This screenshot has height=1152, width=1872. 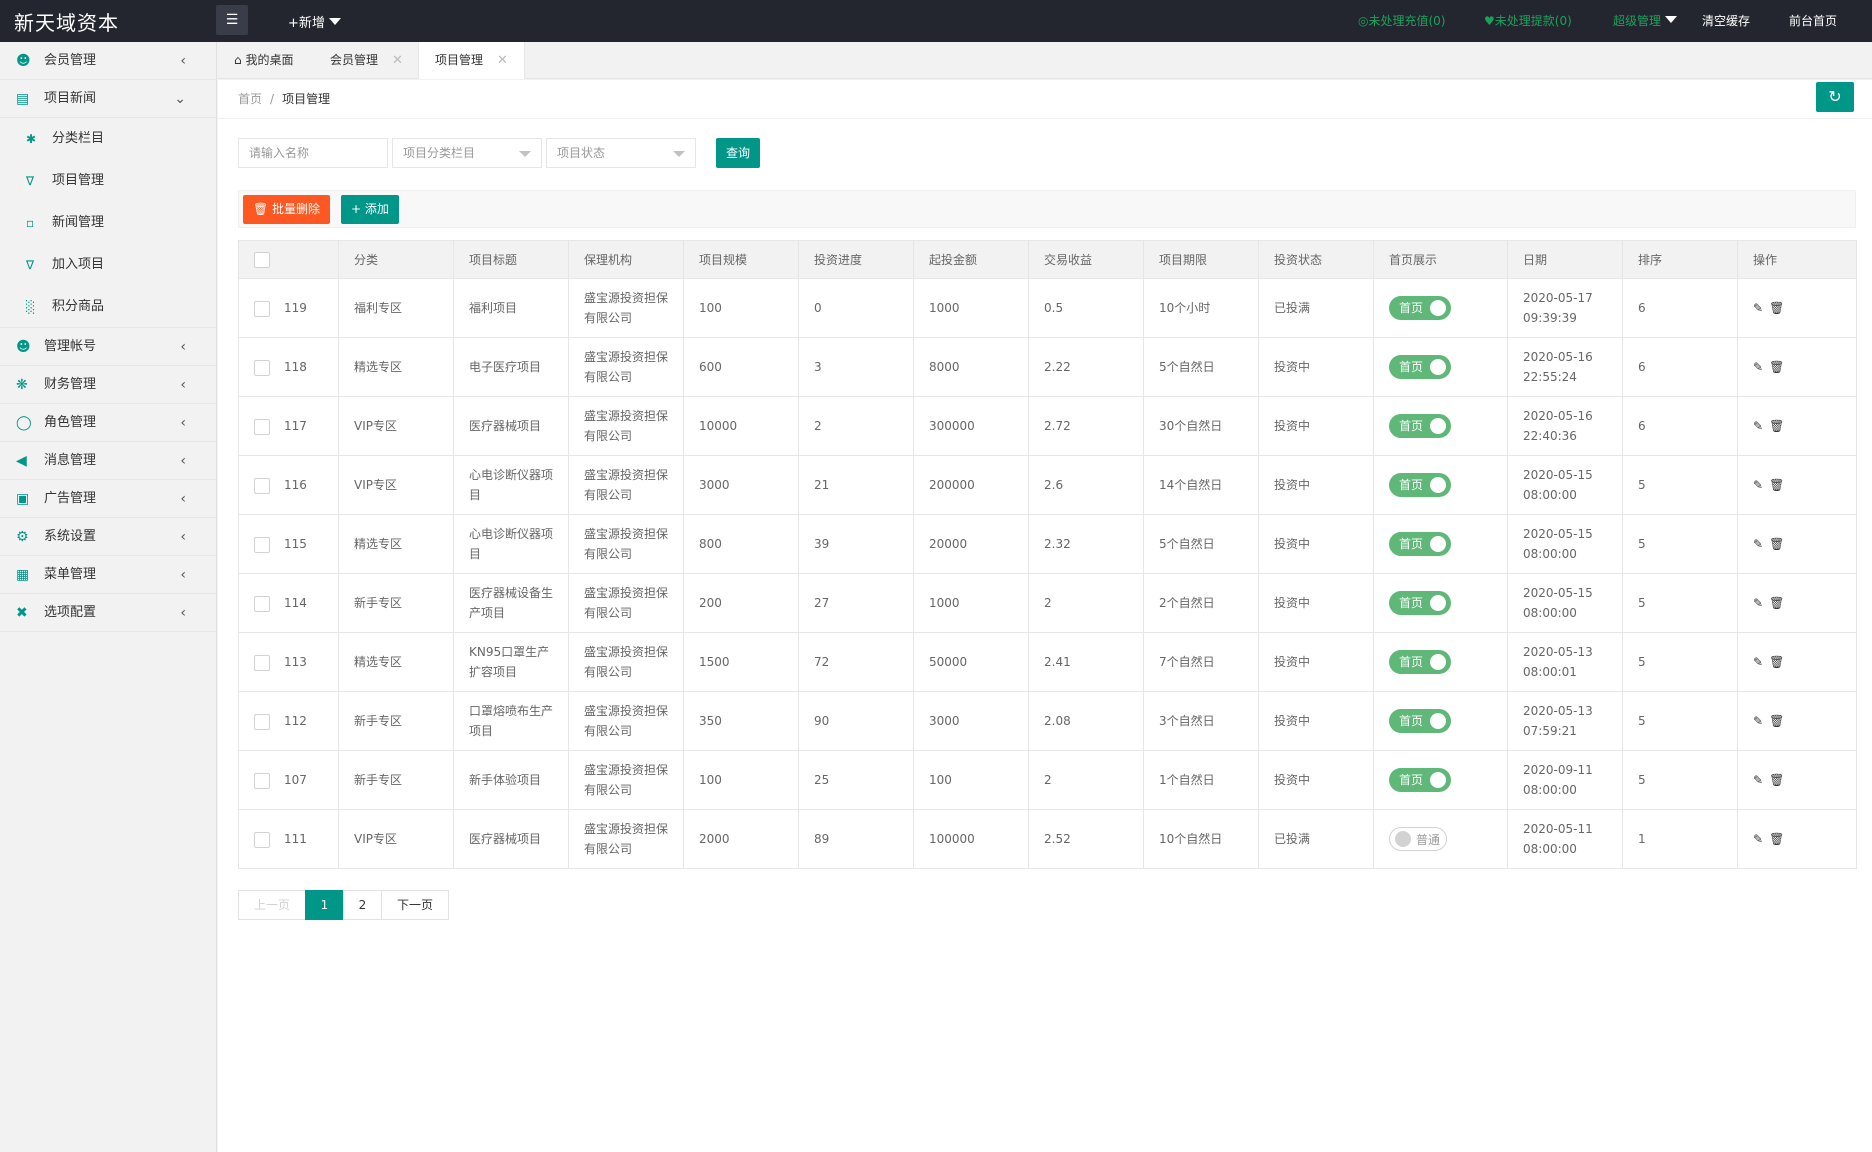 I want to click on cell-sort: 6, so click(x=1680, y=308).